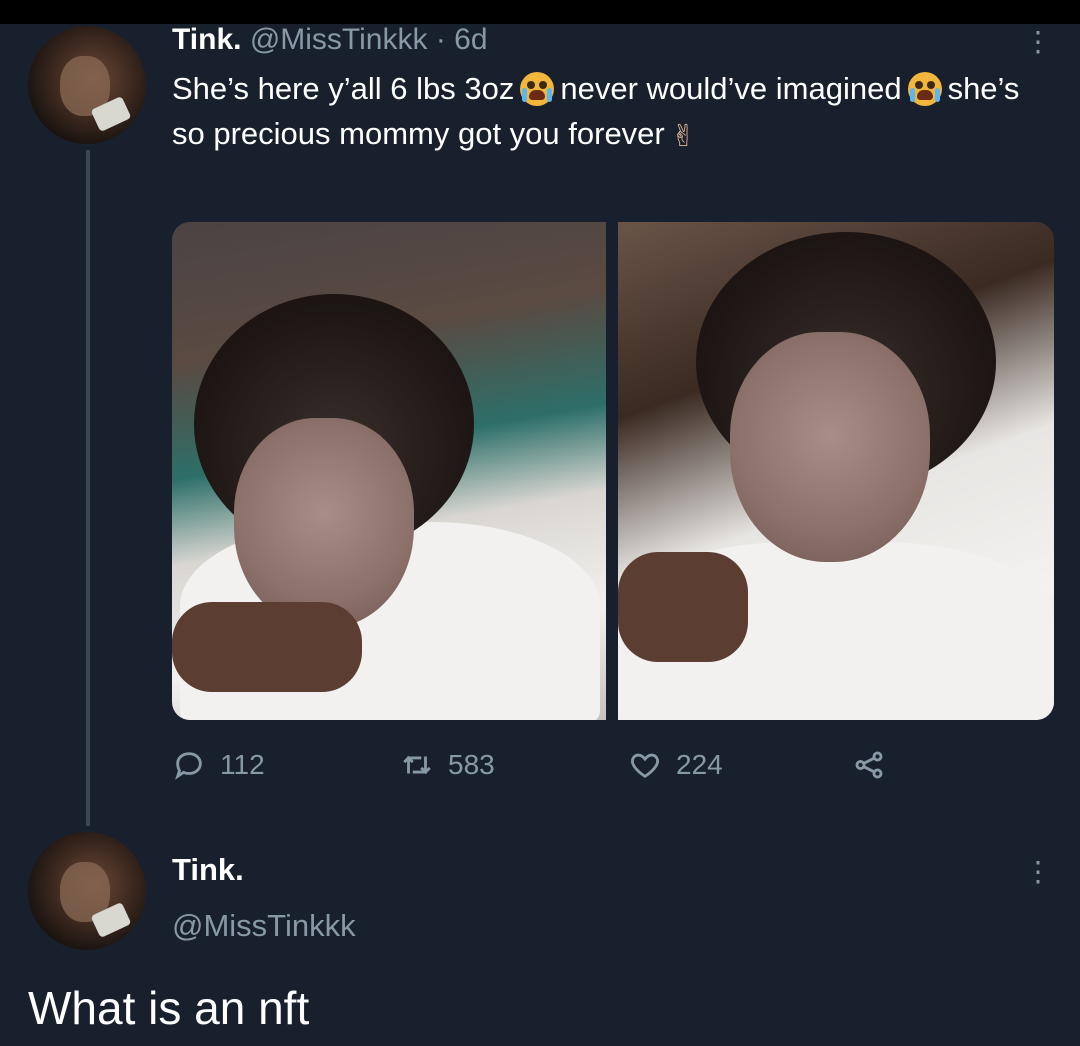 The width and height of the screenshot is (1080, 1046). I want to click on reply-avatar, so click(87, 891).